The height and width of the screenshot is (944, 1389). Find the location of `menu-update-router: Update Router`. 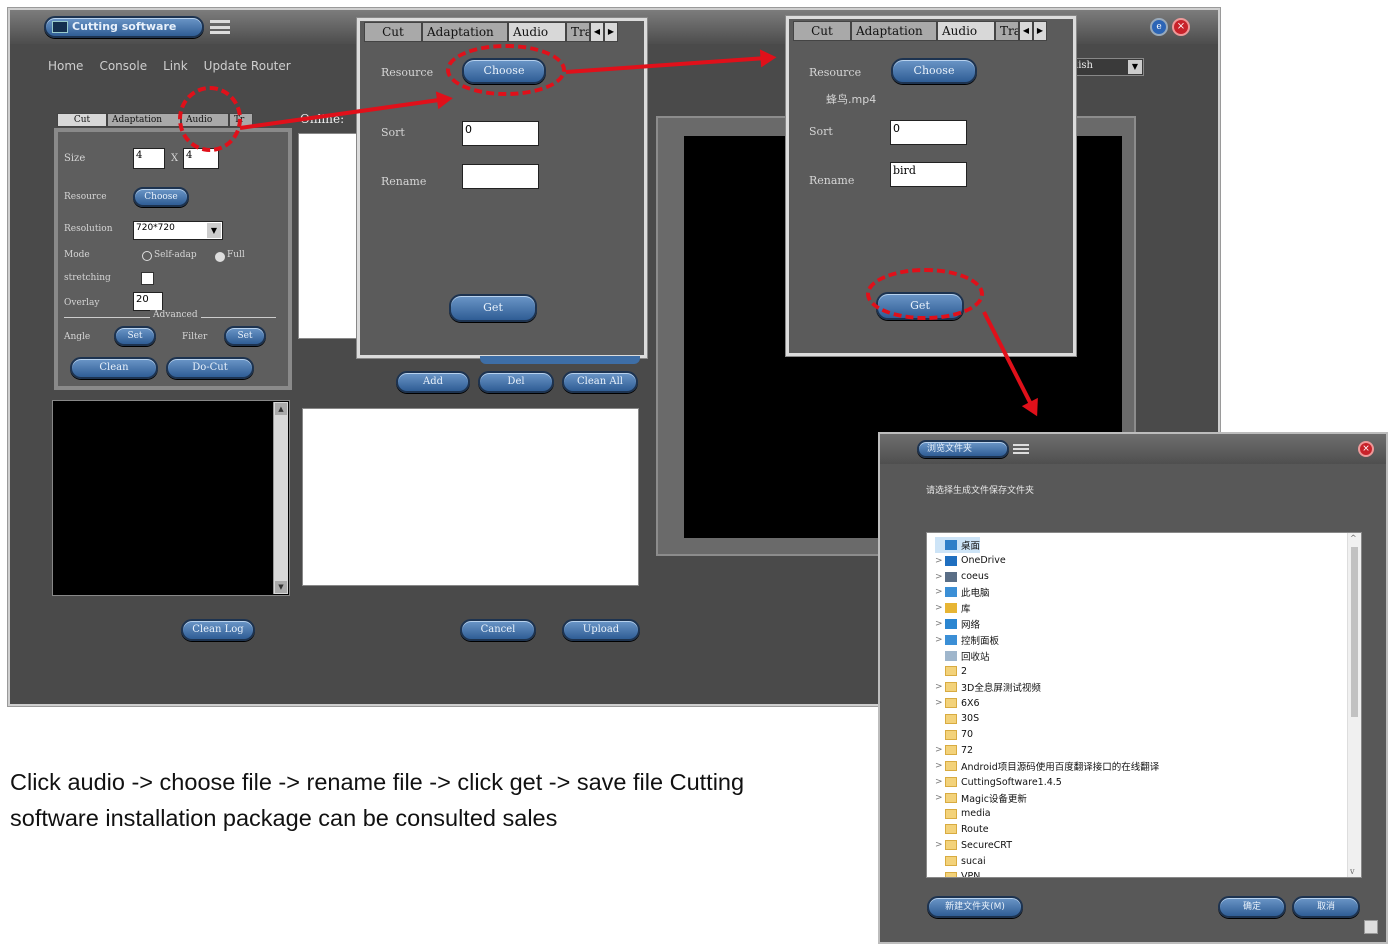

menu-update-router: Update Router is located at coordinates (247, 66).